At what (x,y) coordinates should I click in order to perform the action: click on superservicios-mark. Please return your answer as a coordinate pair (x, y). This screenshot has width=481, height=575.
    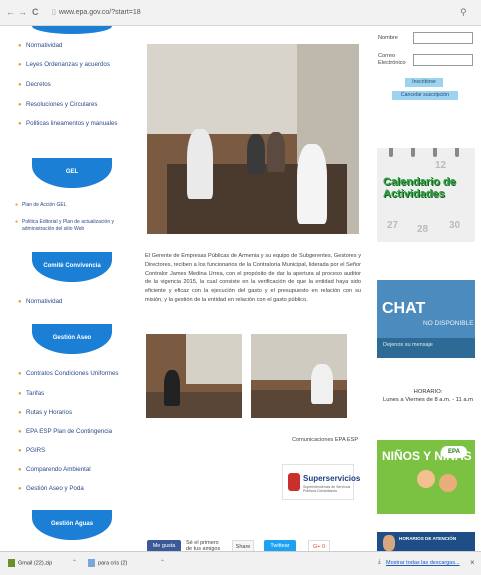
    Looking at the image, I should click on (294, 482).